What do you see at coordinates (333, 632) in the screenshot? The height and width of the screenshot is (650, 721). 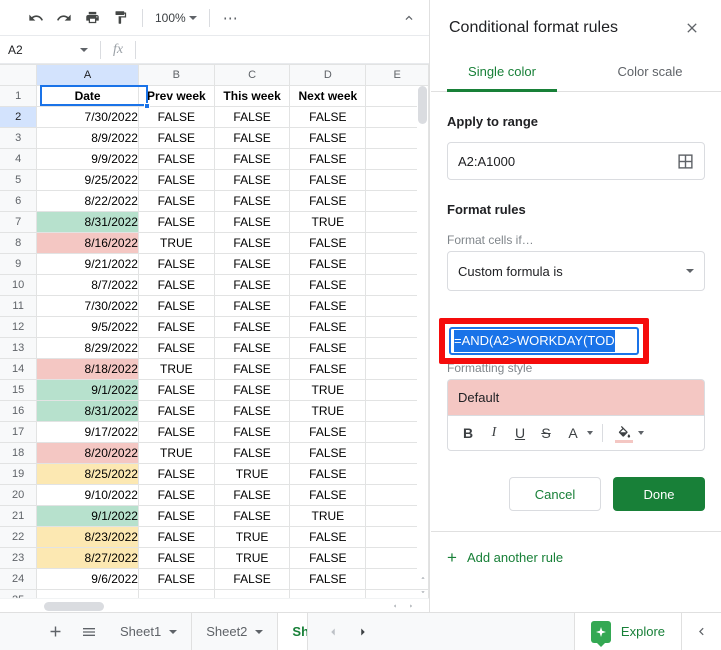 I see `prev-sheet-icon` at bounding box center [333, 632].